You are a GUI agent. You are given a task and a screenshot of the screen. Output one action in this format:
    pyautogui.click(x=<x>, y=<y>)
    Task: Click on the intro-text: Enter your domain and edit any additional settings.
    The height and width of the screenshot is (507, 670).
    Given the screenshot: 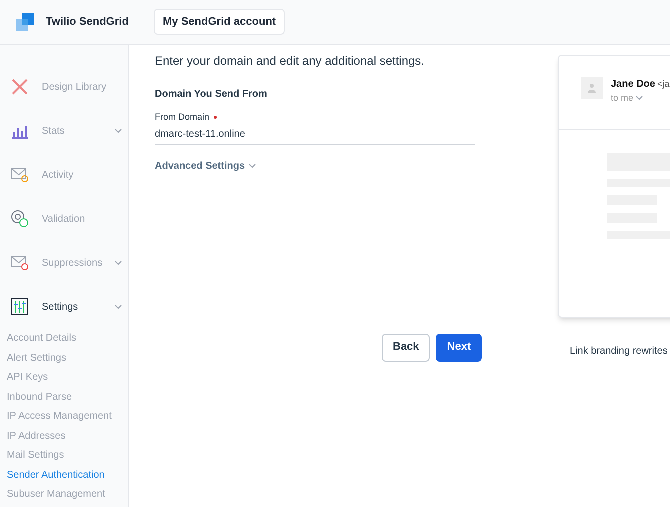 What is the action you would take?
    pyautogui.click(x=290, y=61)
    